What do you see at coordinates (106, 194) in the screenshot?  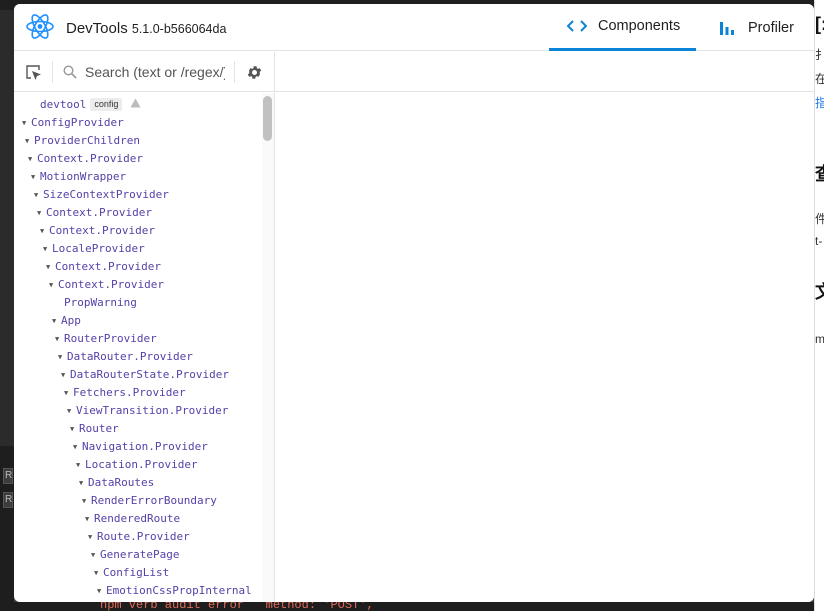 I see `tree-node-label: SizeContextProvider` at bounding box center [106, 194].